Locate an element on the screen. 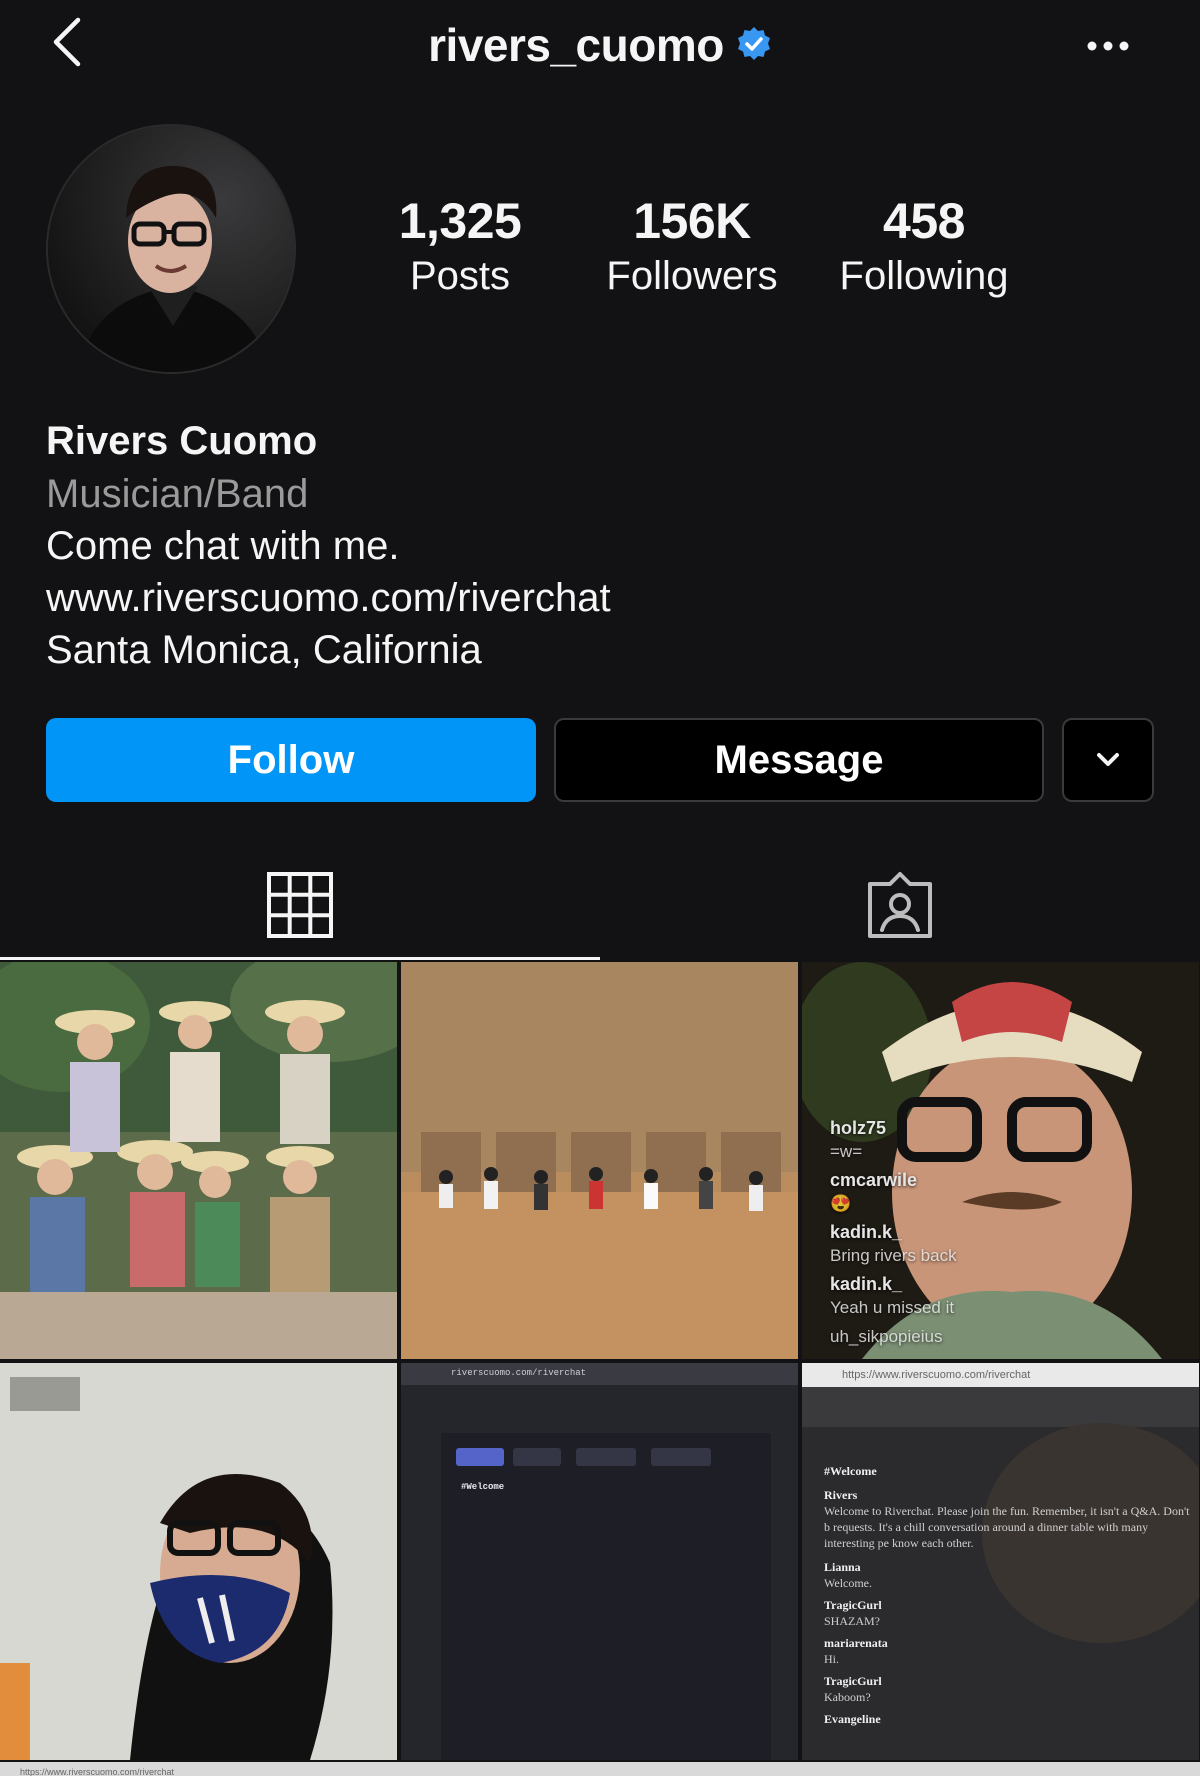 The image size is (1200, 1776). more-options-button is located at coordinates (1110, 45).